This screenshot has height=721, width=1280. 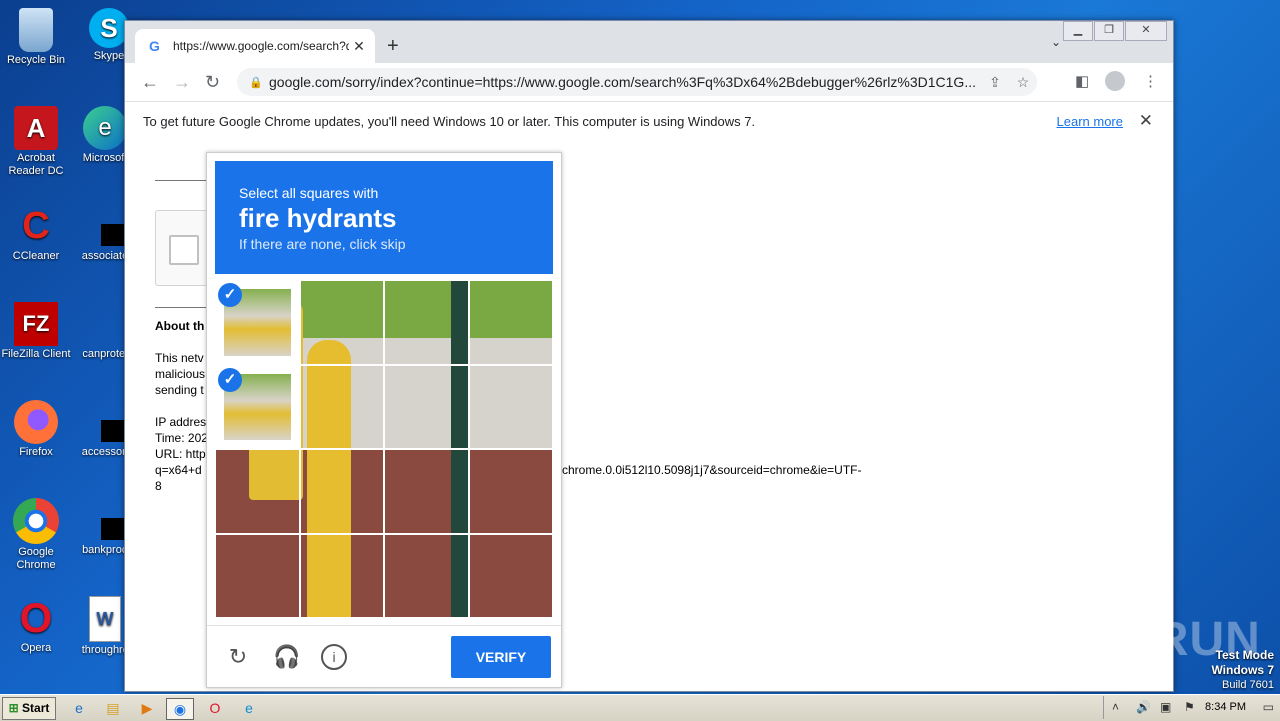 I want to click on side-panel-icon: ◧, so click(x=1082, y=81).